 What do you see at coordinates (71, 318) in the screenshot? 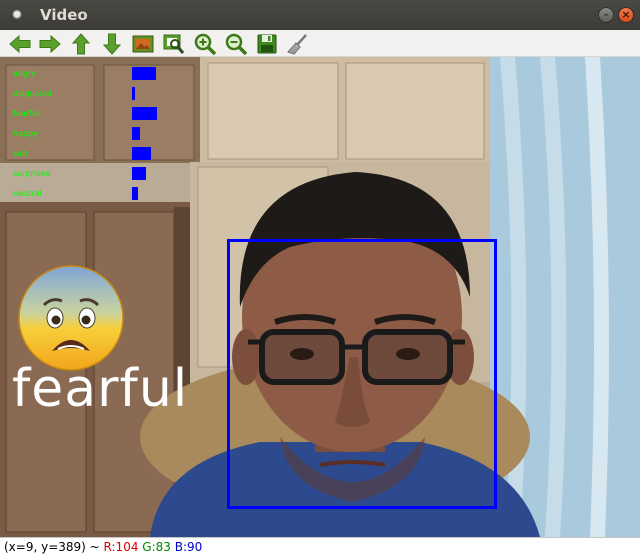
I see `fearful-face-emoji` at bounding box center [71, 318].